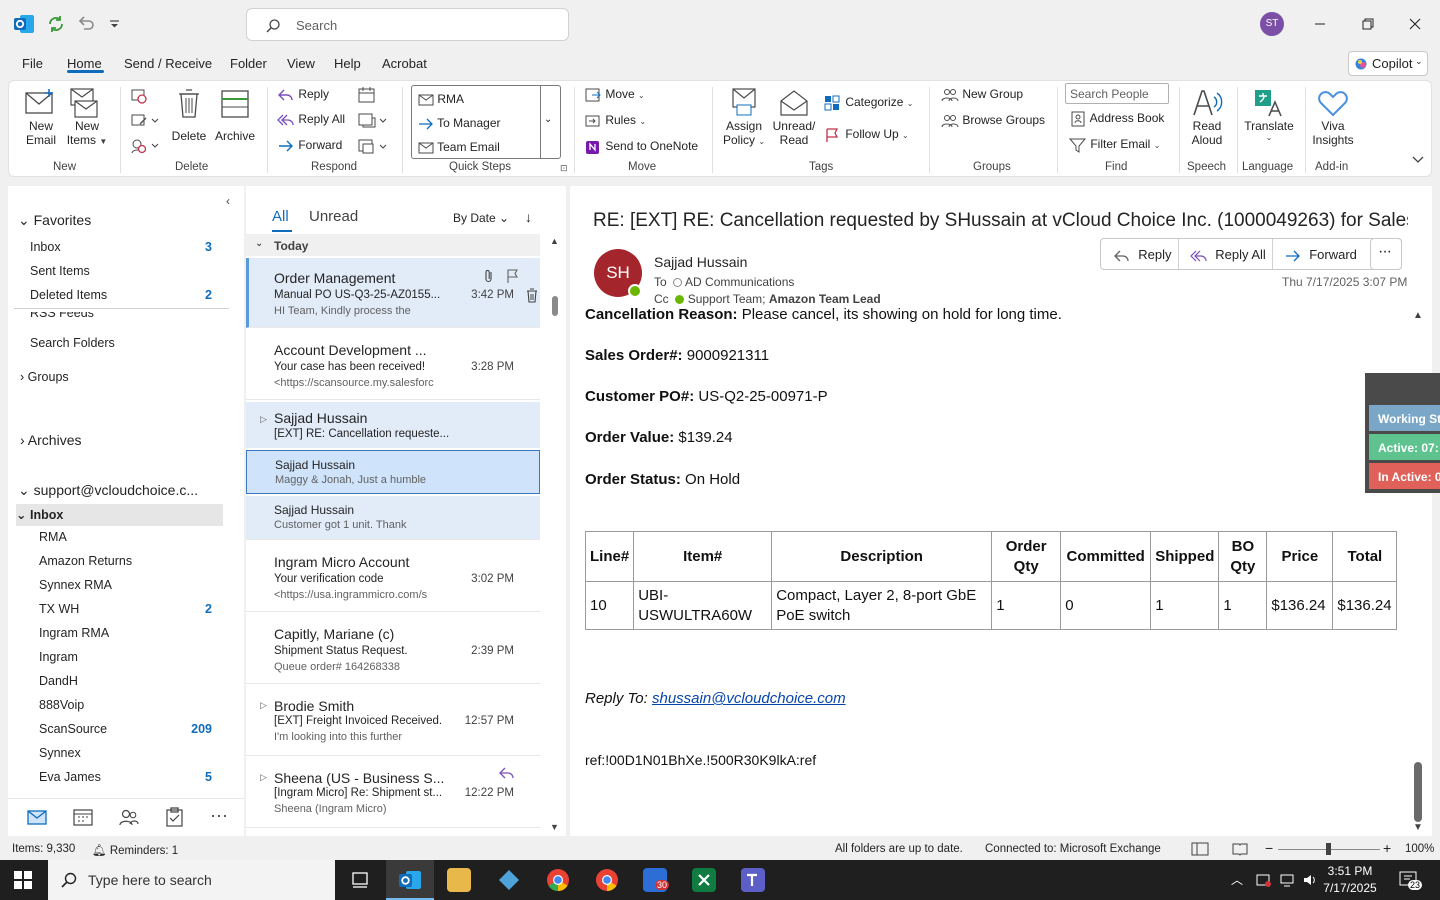 The width and height of the screenshot is (1440, 900). I want to click on folder-rss-feeds: RSS Feeds, so click(62, 317).